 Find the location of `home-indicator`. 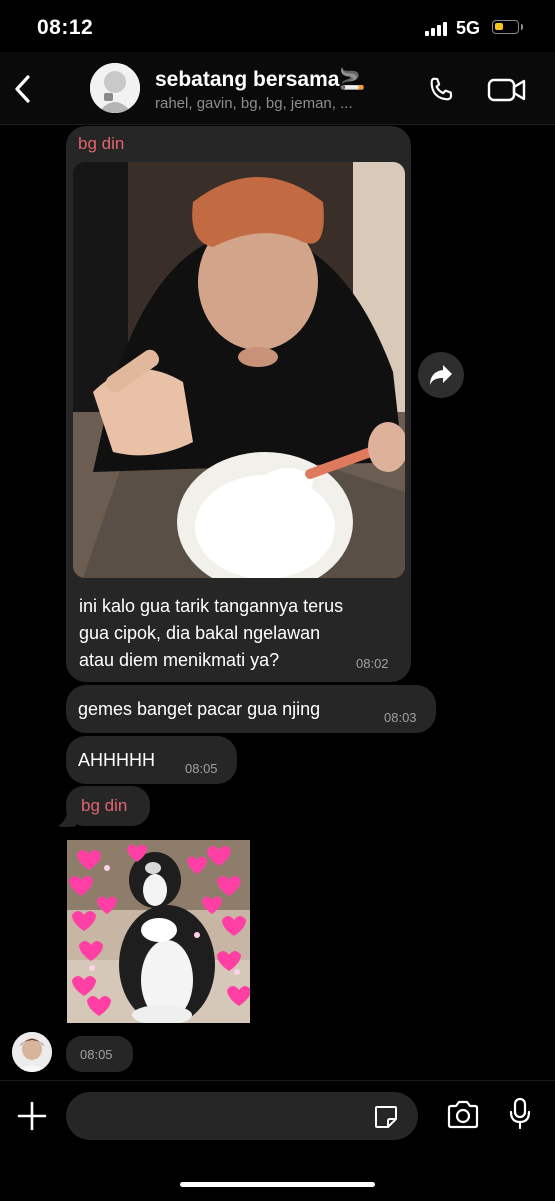

home-indicator is located at coordinates (277, 1184).